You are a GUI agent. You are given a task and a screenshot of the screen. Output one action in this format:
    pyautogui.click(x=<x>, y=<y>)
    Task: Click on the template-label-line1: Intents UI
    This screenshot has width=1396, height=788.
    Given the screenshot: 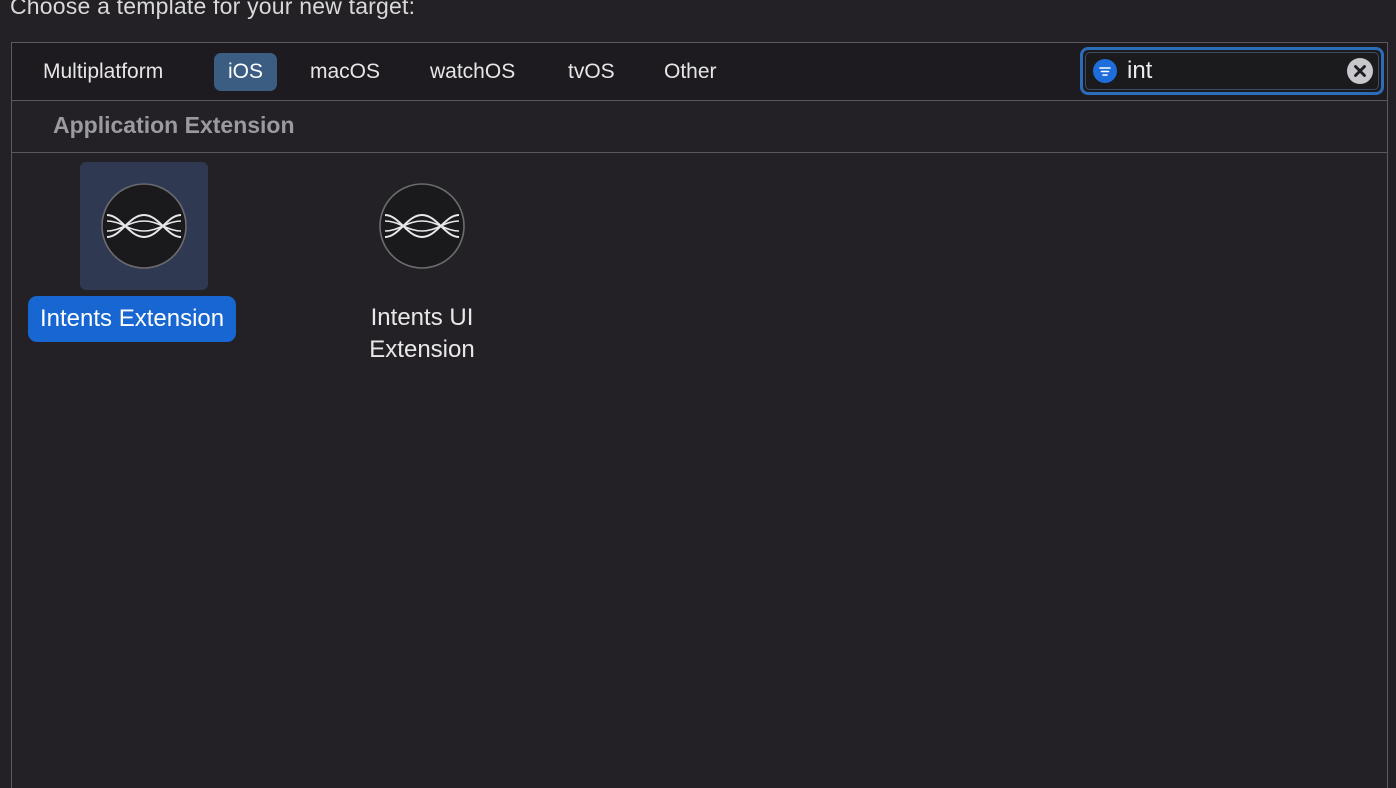 What is the action you would take?
    pyautogui.click(x=422, y=317)
    